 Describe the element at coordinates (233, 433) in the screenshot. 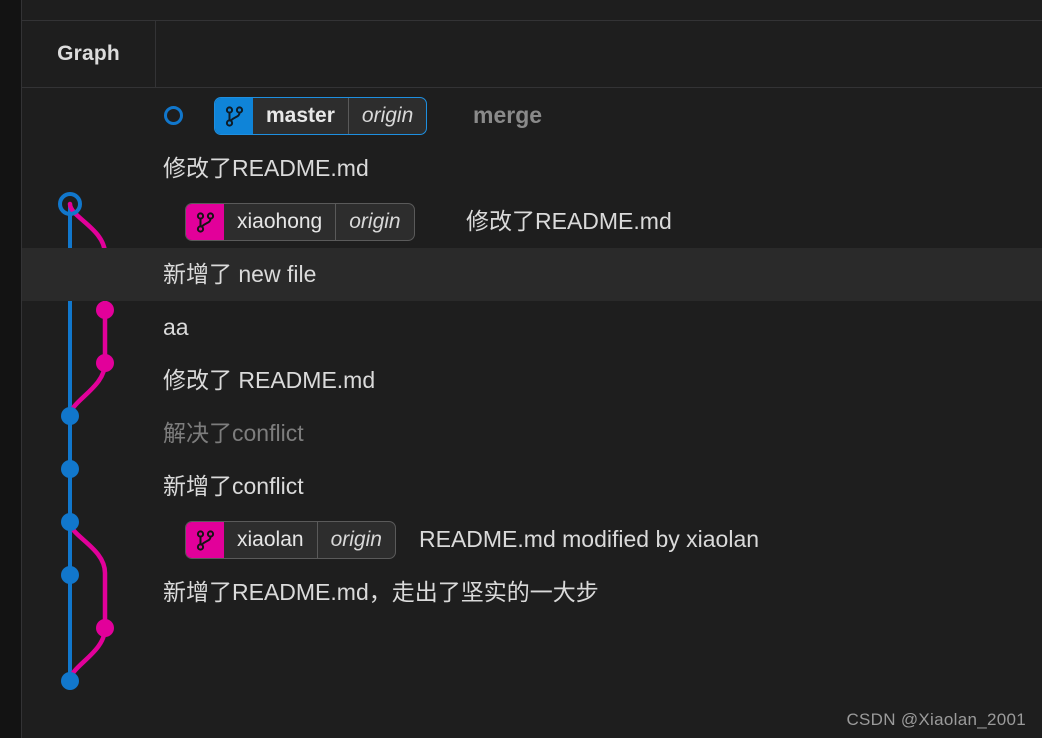

I see `commit-message: 解决了conflict` at that location.